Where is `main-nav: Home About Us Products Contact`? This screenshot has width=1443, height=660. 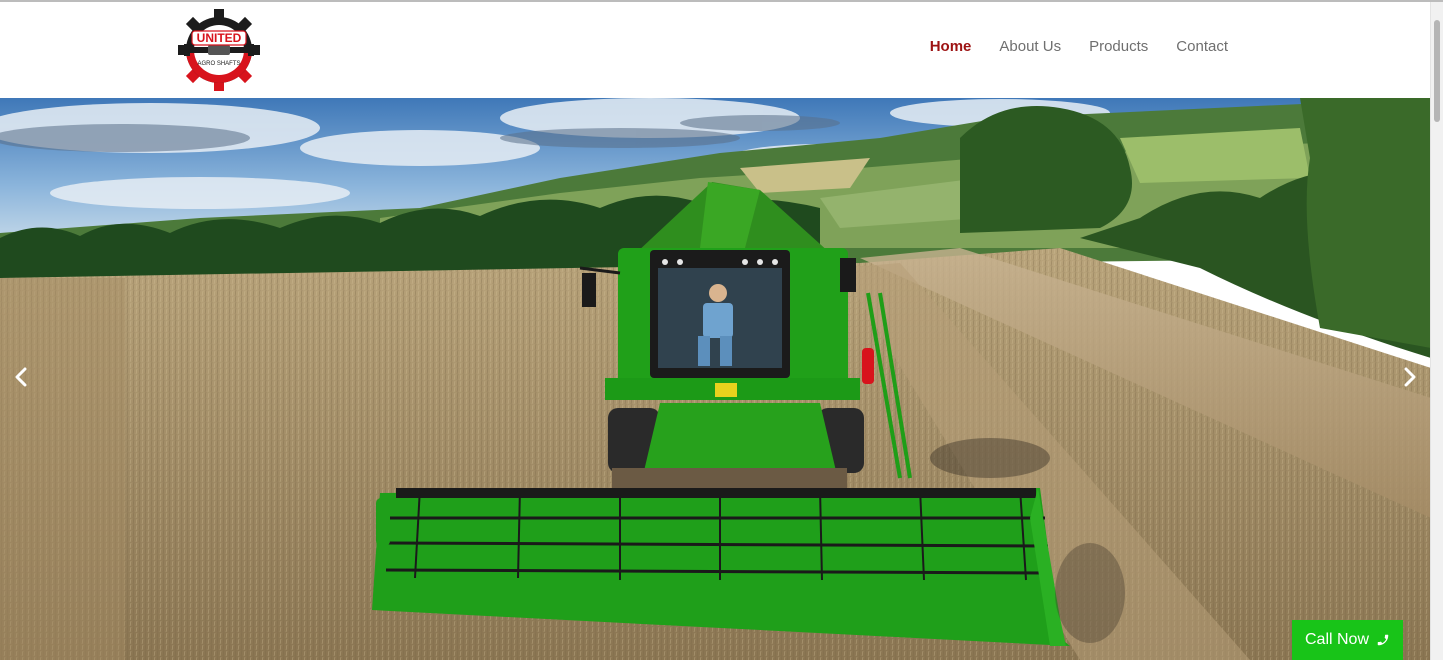 main-nav: Home About Us Products Contact is located at coordinates (1065, 46).